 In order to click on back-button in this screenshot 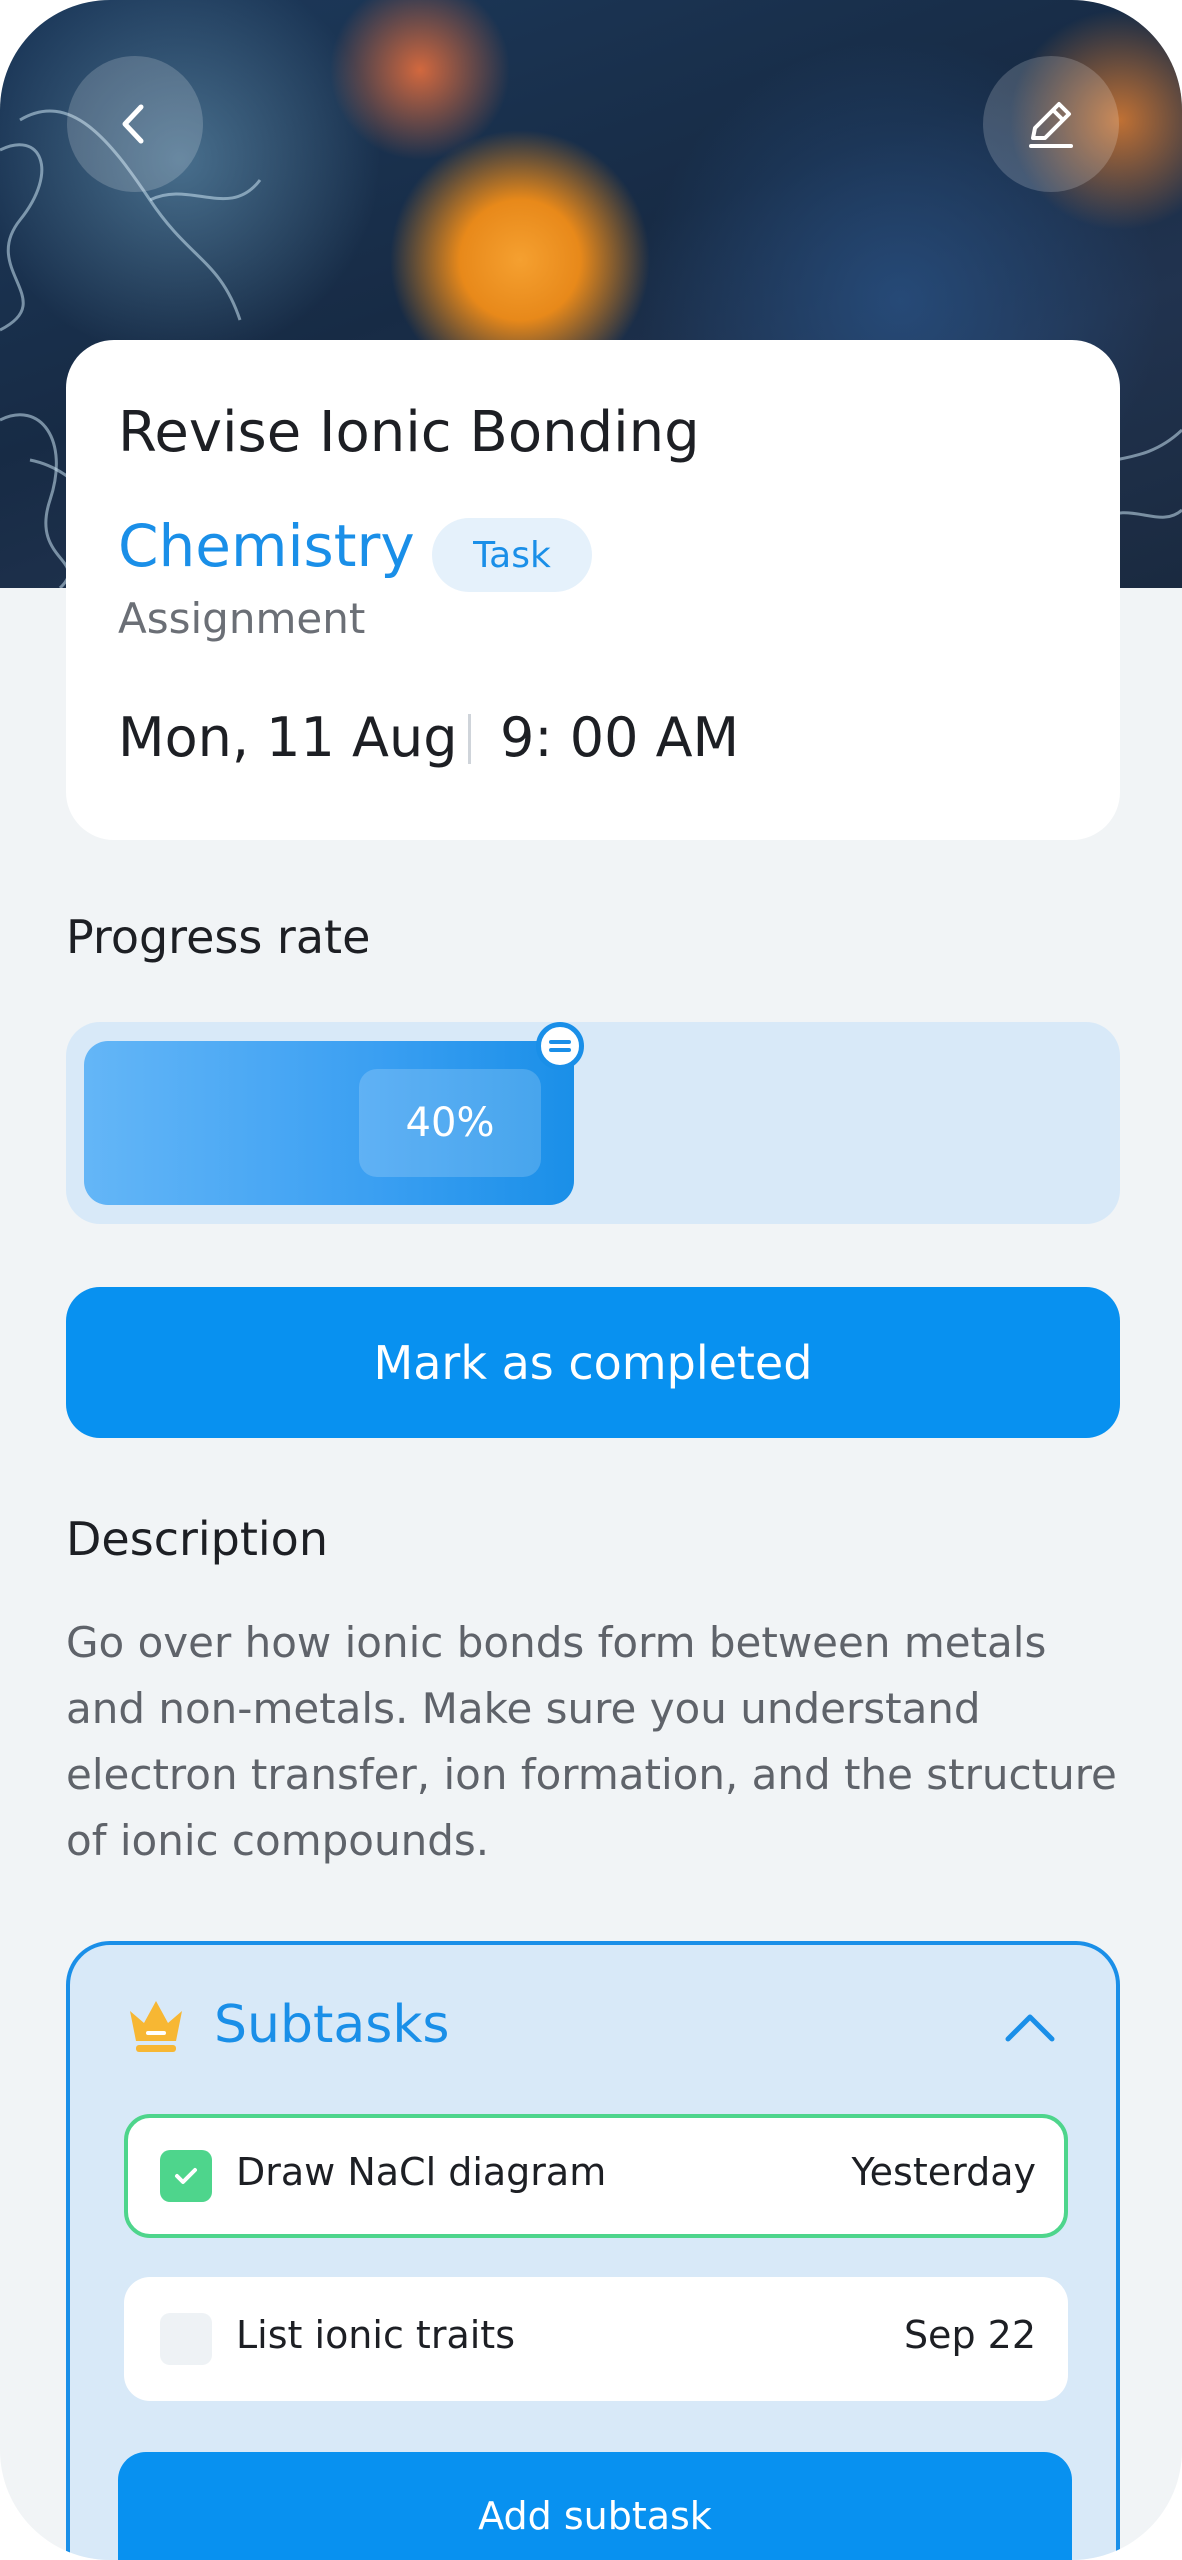, I will do `click(135, 124)`.